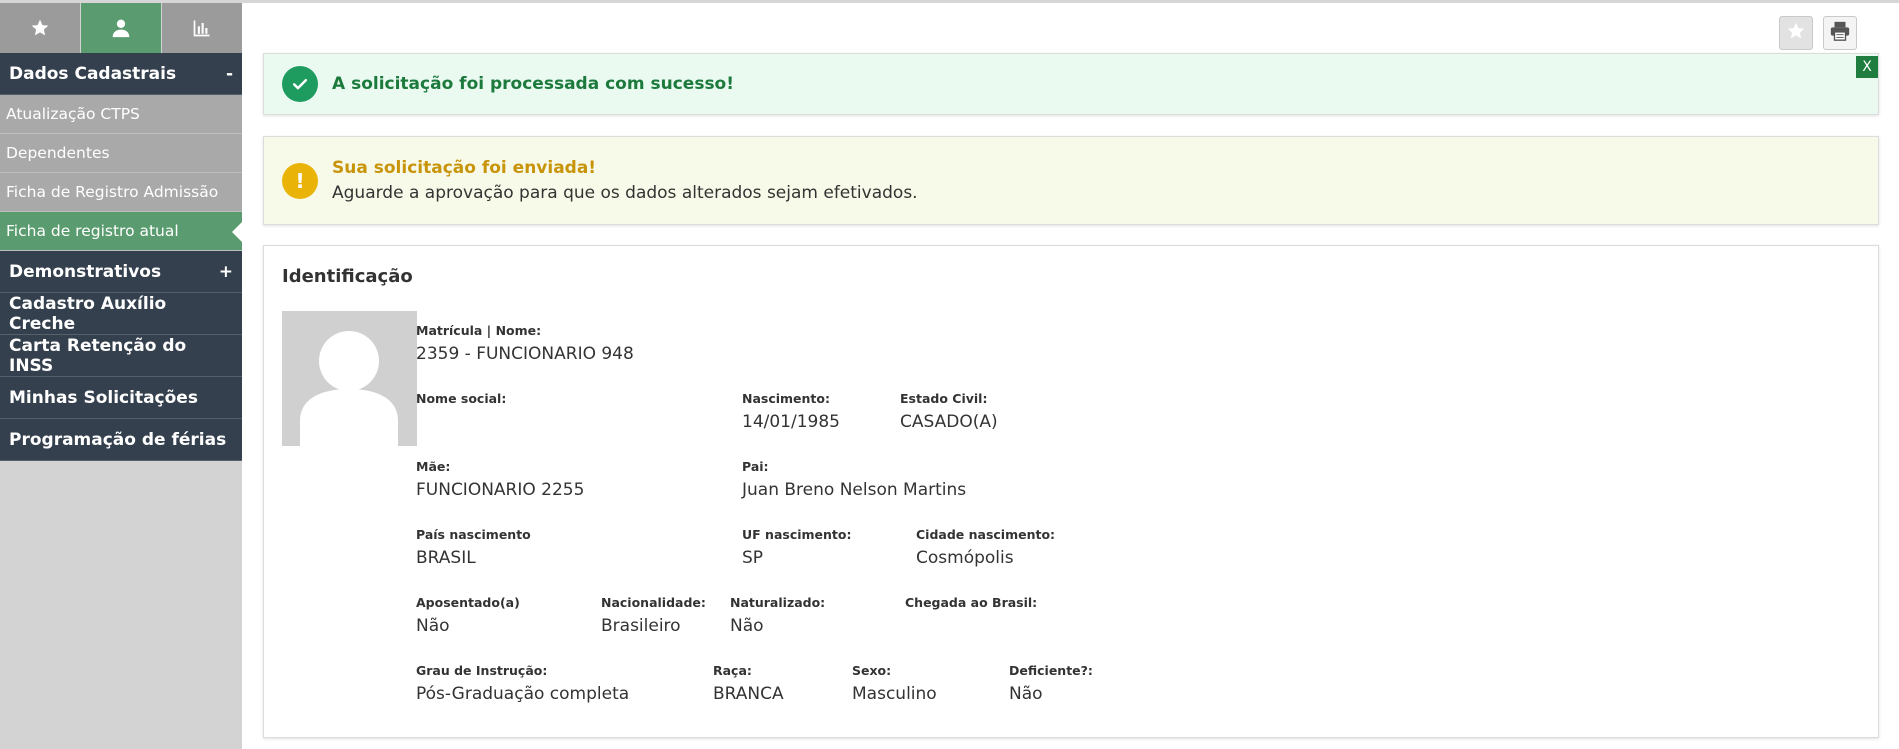 The height and width of the screenshot is (749, 1899). I want to click on avatar, so click(349, 378).